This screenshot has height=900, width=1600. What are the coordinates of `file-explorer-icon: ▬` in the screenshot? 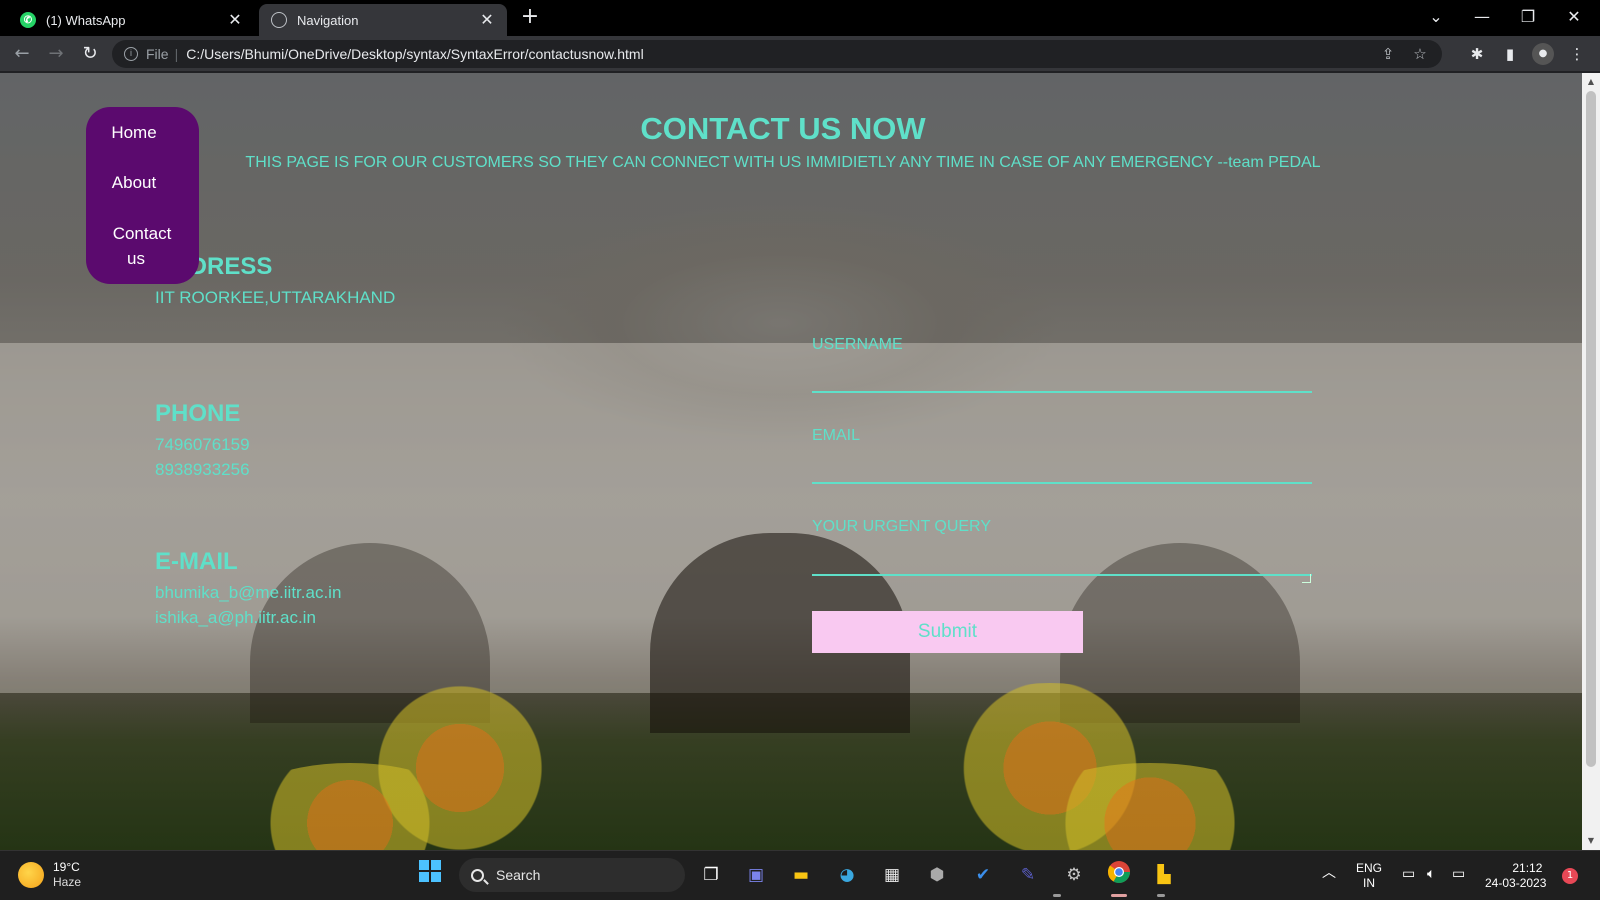 It's located at (801, 875).